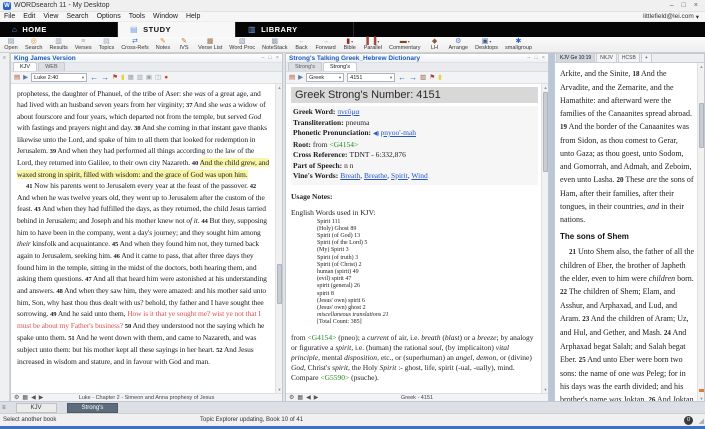  Describe the element at coordinates (166, 78) in the screenshot. I see `record-icon: ●` at that location.